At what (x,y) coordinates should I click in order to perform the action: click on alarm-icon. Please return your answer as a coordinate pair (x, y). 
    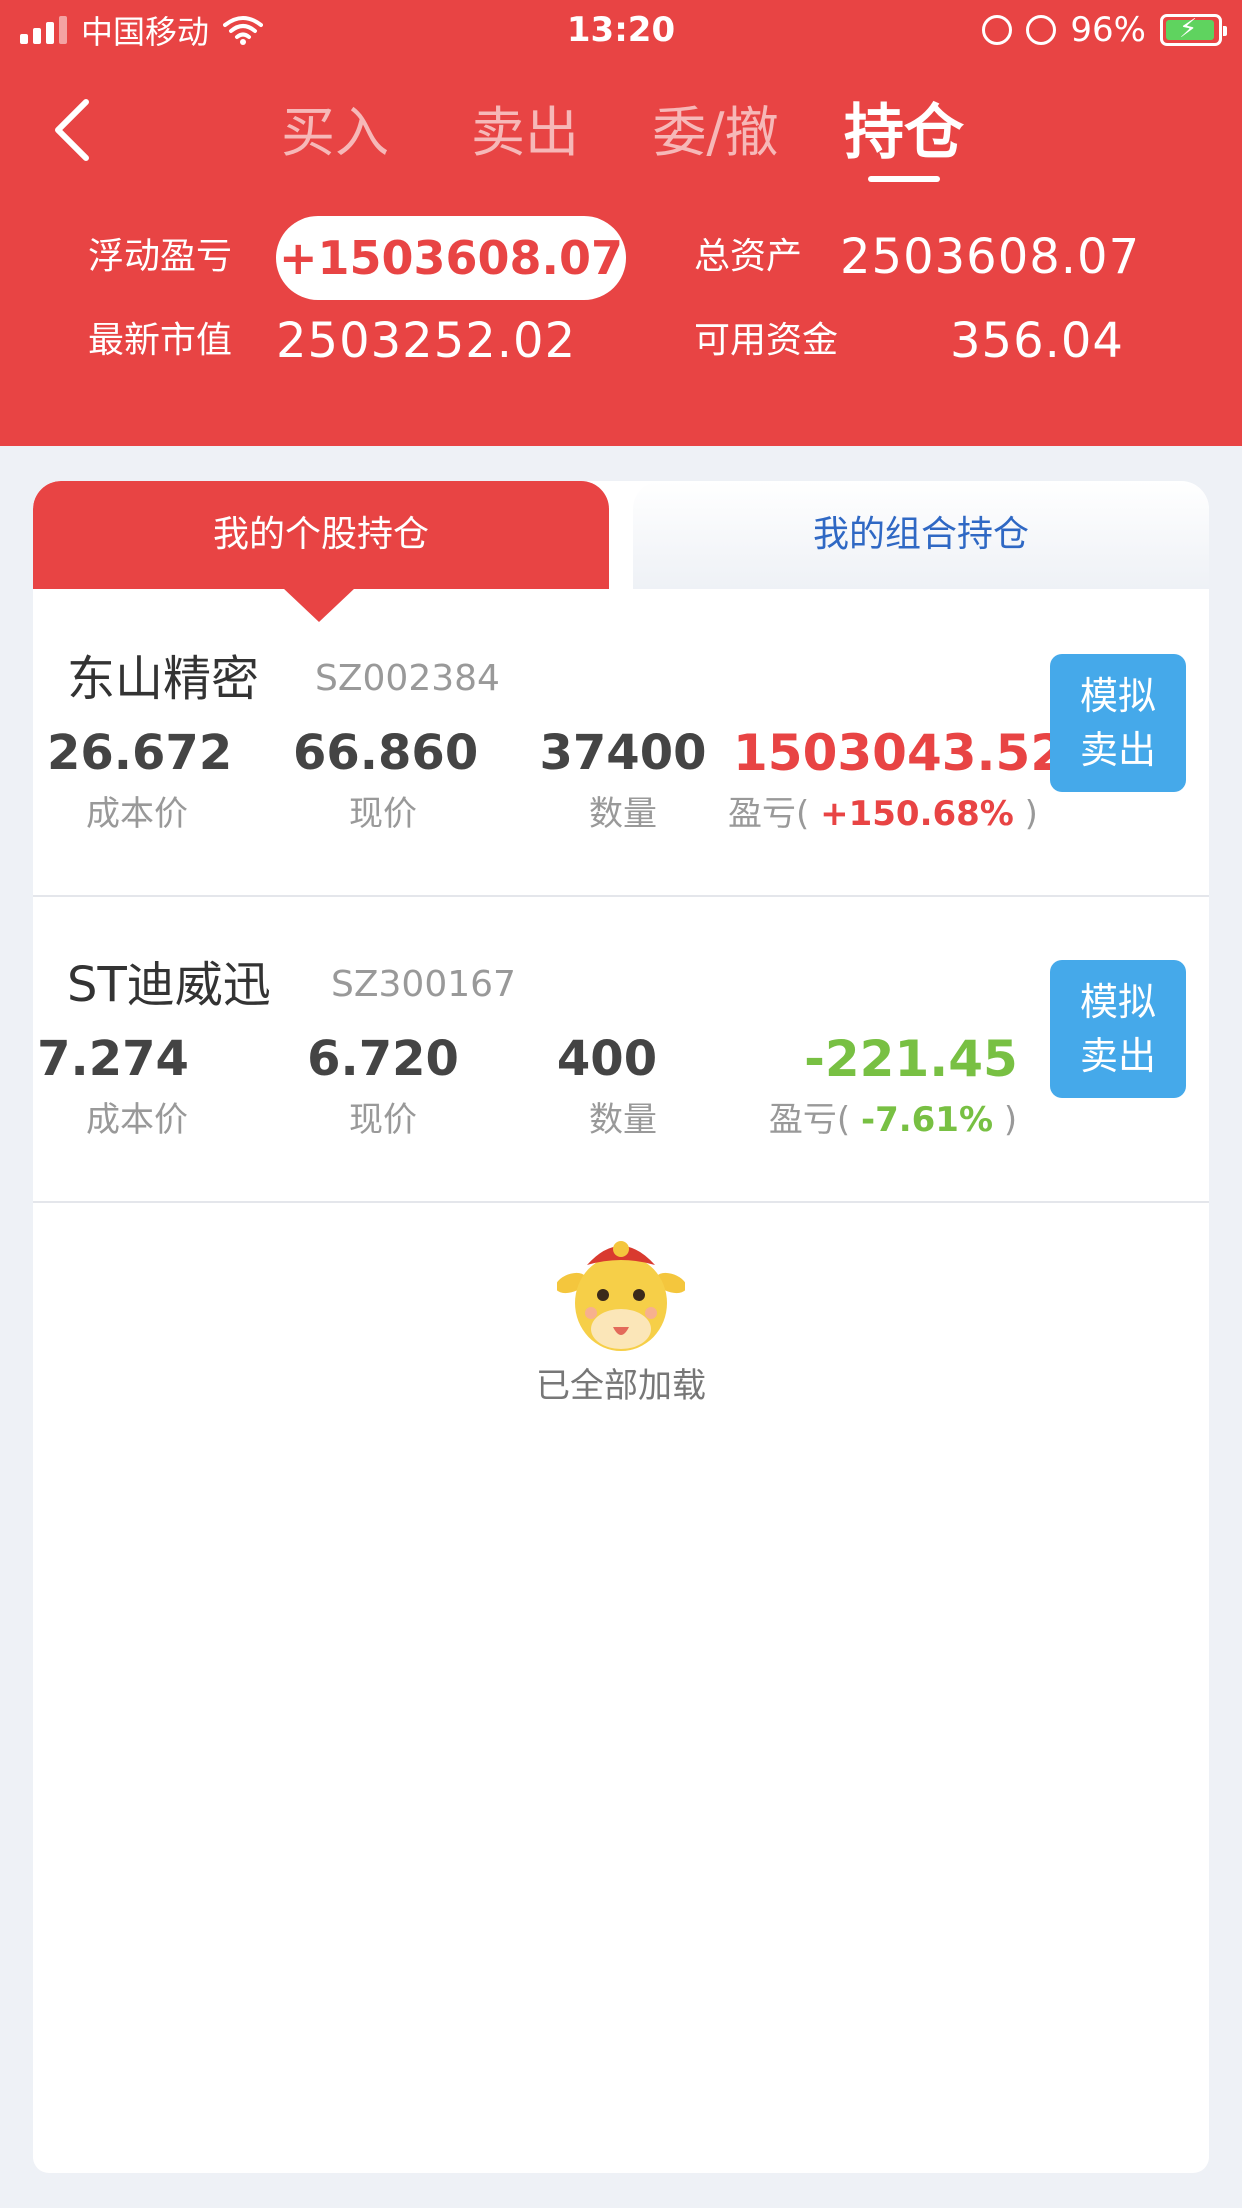
    Looking at the image, I should click on (1041, 30).